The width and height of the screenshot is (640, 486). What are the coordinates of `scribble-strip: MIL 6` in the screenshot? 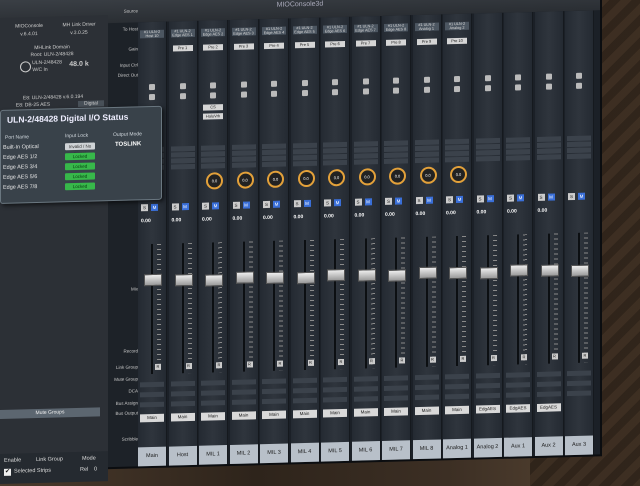 It's located at (365, 451).